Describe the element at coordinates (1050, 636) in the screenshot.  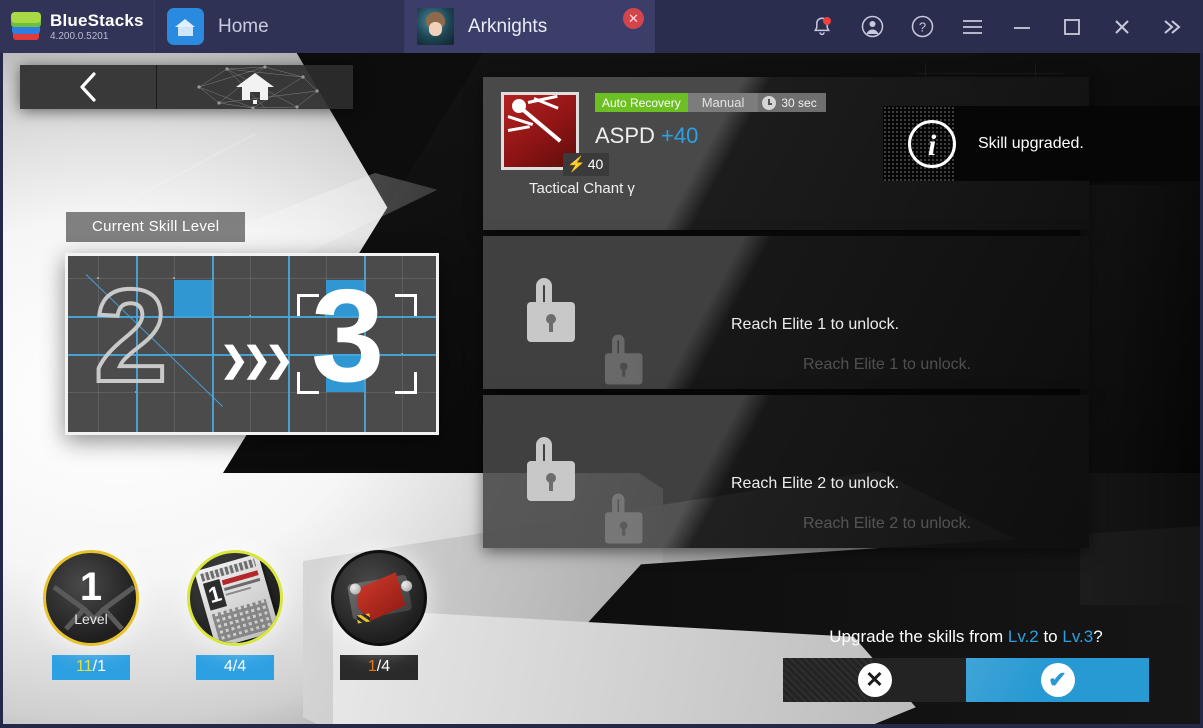
I see `confirm-question-mid: to` at that location.